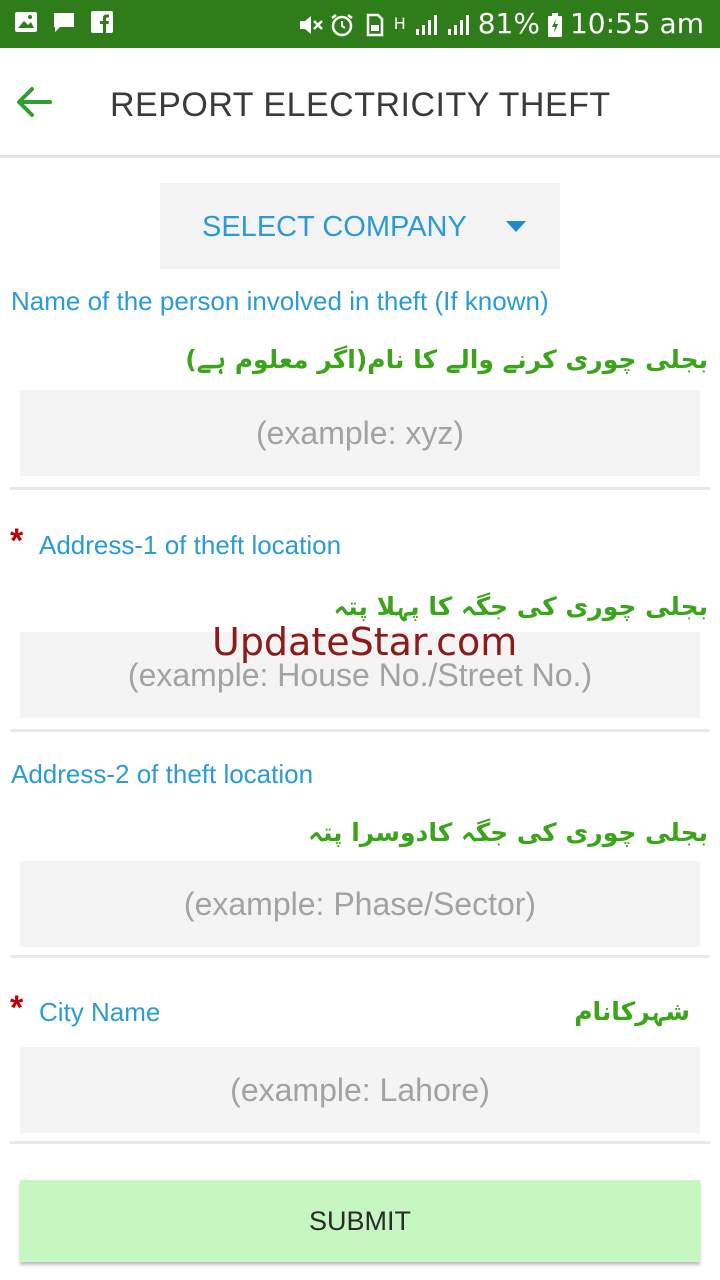 The height and width of the screenshot is (1280, 720). I want to click on address2-urdu-label: بجلی چوری کی جگہ کادوسرا پتہ, so click(508, 832).